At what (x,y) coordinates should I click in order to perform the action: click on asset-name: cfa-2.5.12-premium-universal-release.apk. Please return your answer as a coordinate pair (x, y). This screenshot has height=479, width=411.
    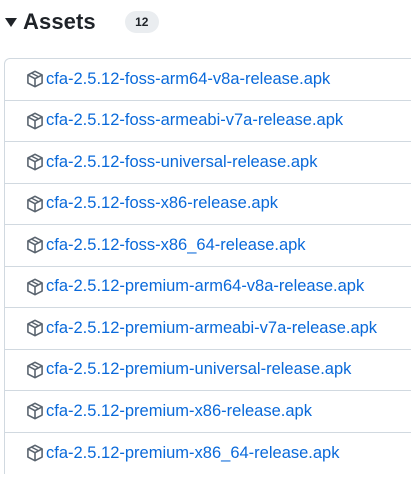
    Looking at the image, I should click on (199, 369).